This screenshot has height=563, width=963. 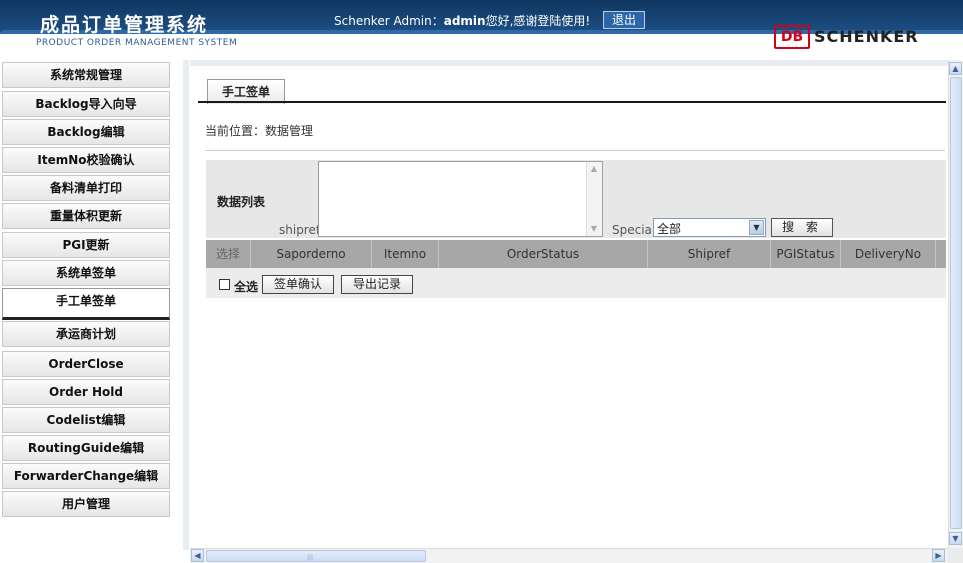 What do you see at coordinates (543, 254) in the screenshot?
I see `column-header-orderstatus: OrderStatus` at bounding box center [543, 254].